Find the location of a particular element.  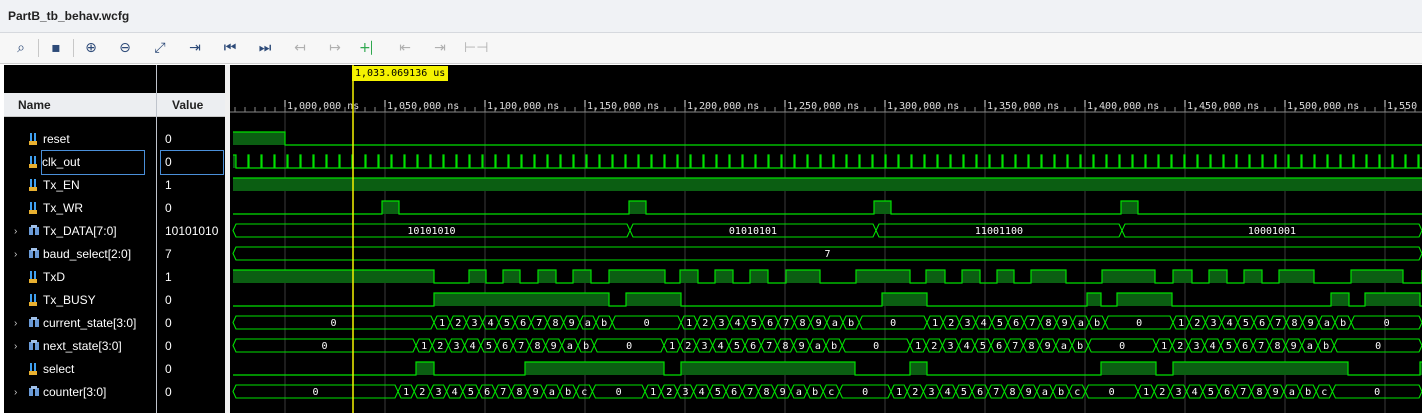

next-marker-icon: ⇥ is located at coordinates (440, 48).